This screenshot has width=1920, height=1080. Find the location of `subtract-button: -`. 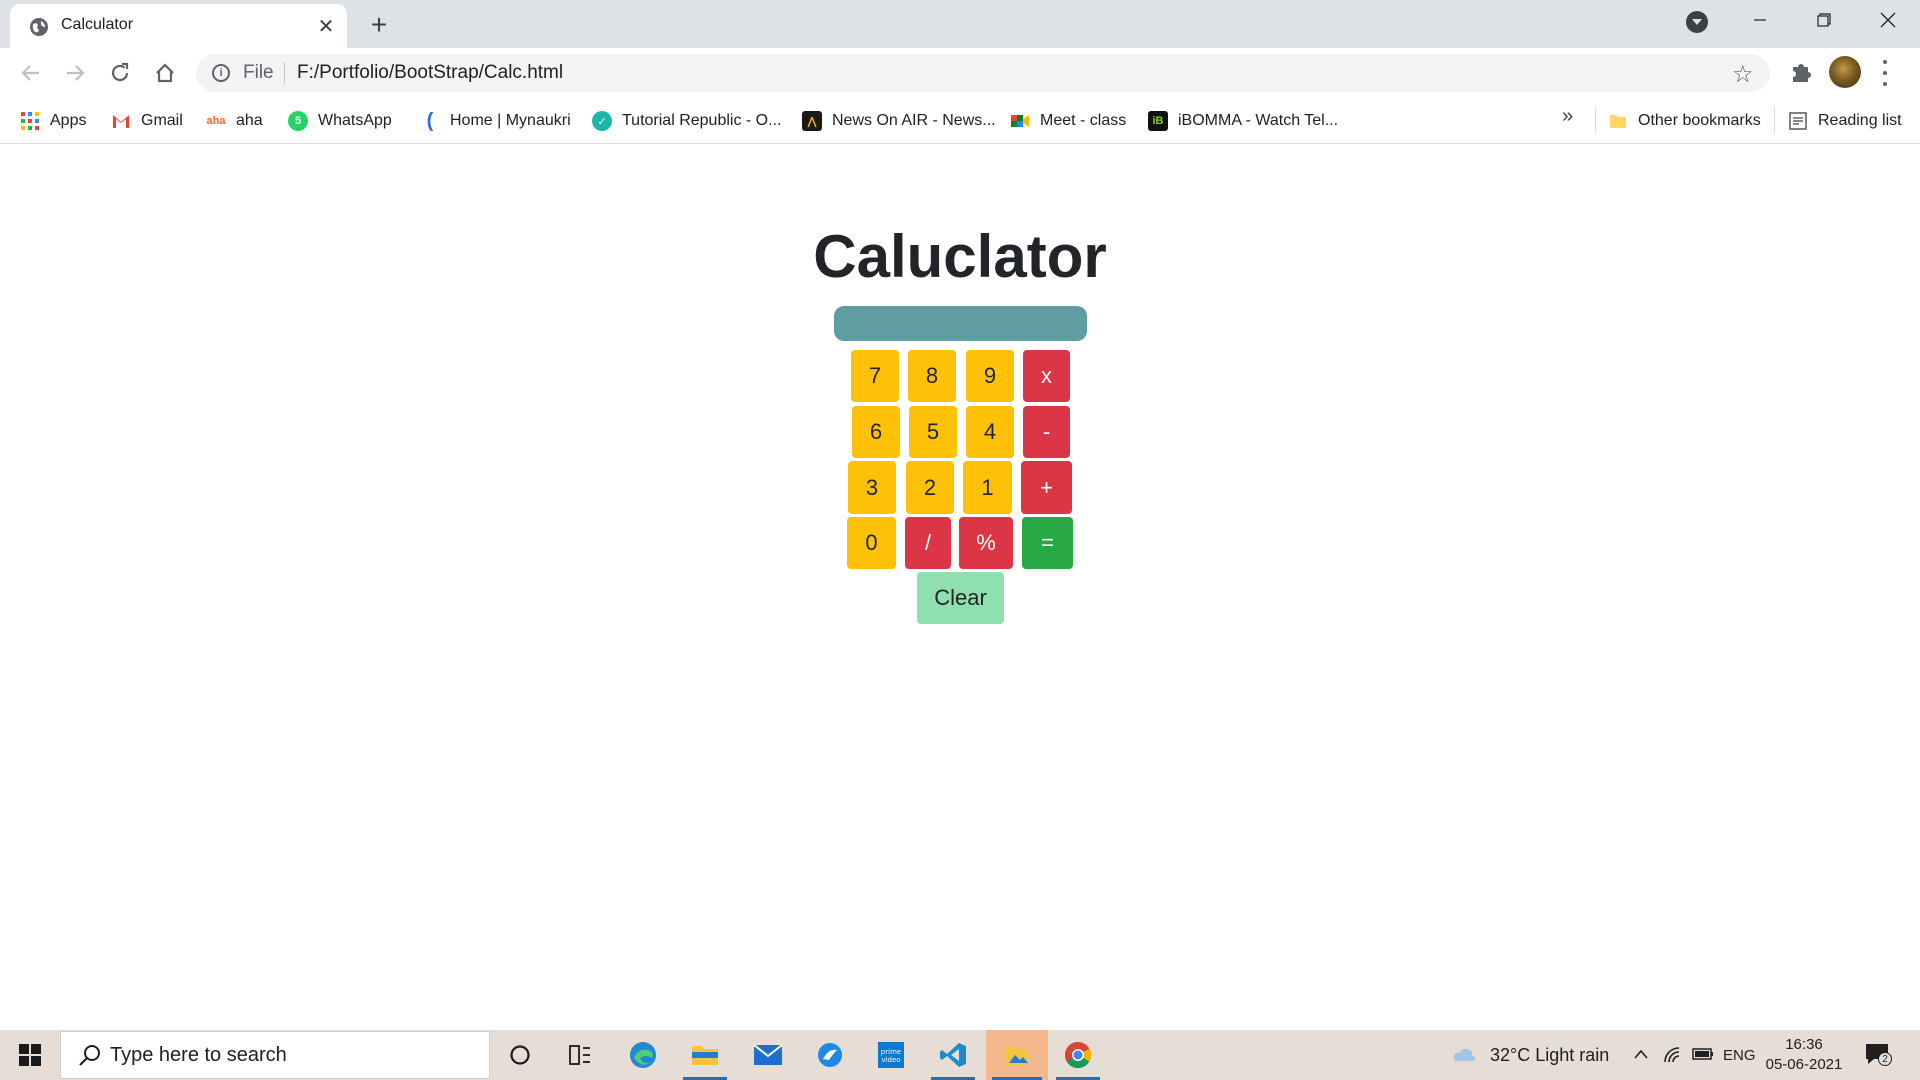

subtract-button: - is located at coordinates (1046, 432).